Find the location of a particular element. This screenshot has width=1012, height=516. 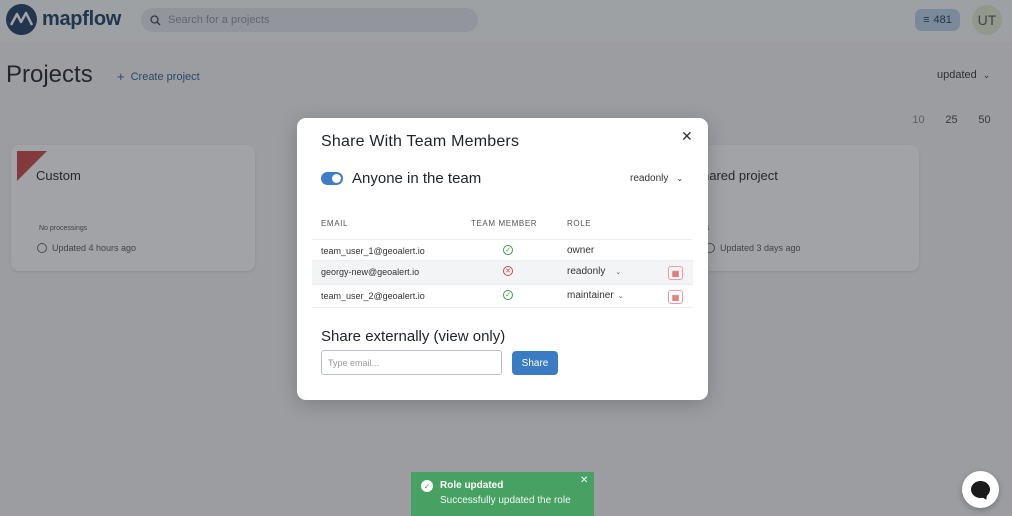

member-role-value: readonly is located at coordinates (586, 271).